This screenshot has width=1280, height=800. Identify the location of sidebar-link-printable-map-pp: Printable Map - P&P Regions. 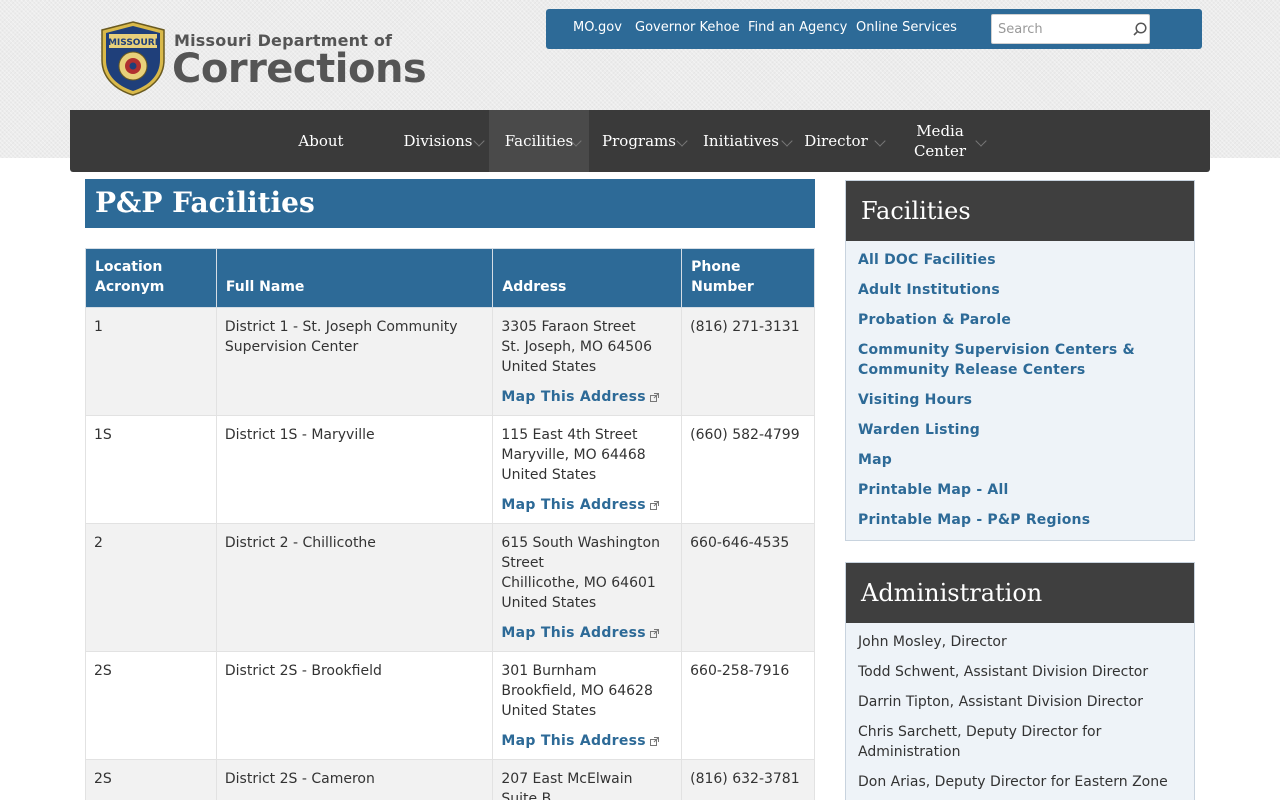
(1020, 520).